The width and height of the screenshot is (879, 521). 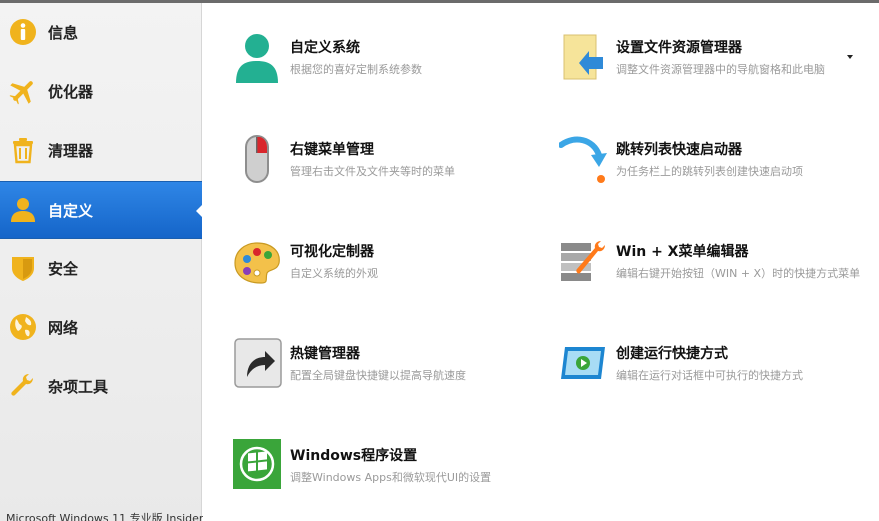 What do you see at coordinates (583, 363) in the screenshot?
I see `run-window-icon` at bounding box center [583, 363].